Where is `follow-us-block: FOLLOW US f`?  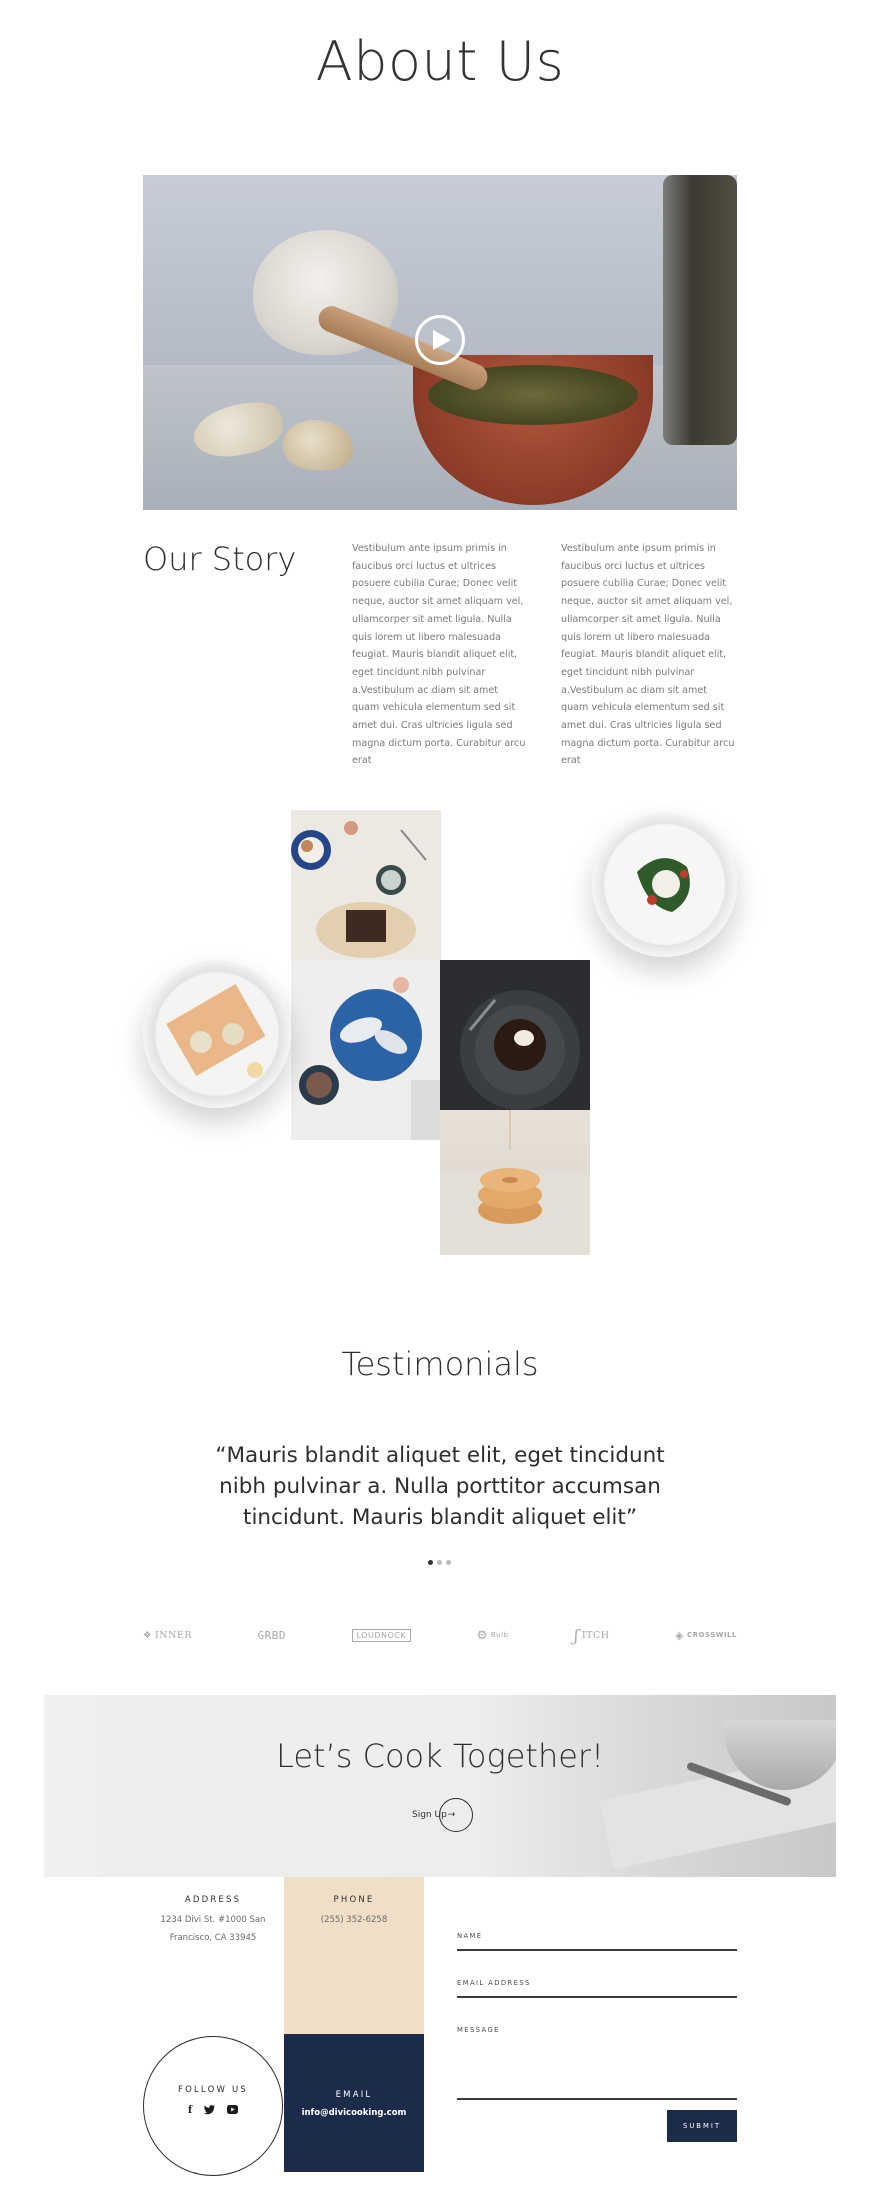
follow-us-block: FOLLOW US f is located at coordinates (213, 2106).